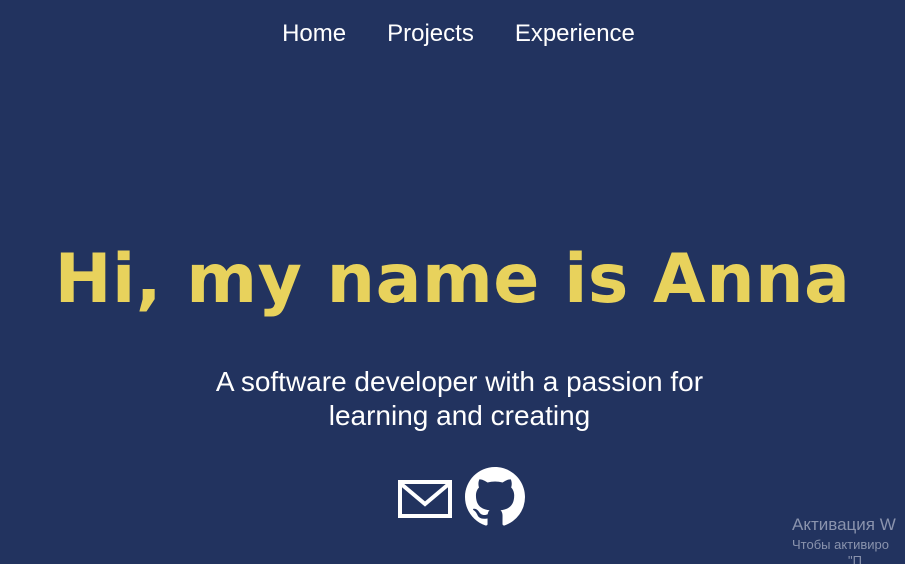 Image resolution: width=905 pixels, height=564 pixels. I want to click on social-links, so click(461, 499).